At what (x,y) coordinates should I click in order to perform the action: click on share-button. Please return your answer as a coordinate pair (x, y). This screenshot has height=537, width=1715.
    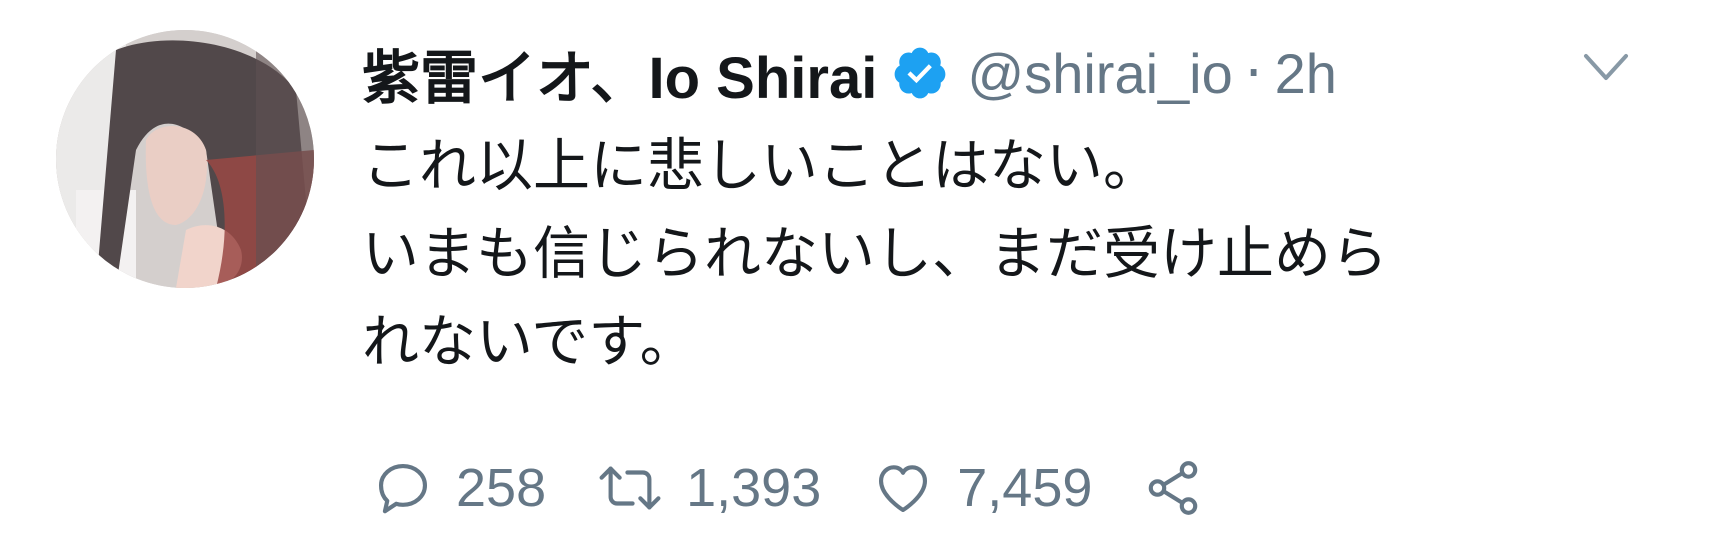
    Looking at the image, I should click on (1173, 488).